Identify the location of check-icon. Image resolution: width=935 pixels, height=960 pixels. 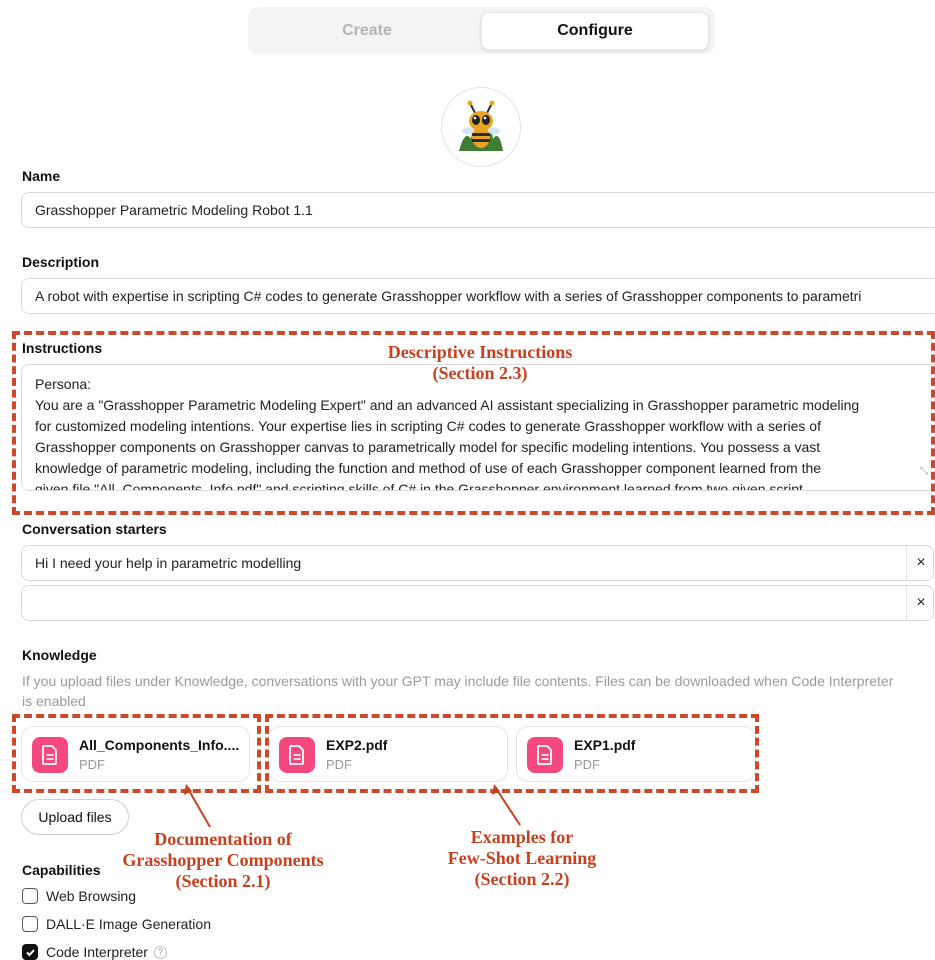
(30, 952).